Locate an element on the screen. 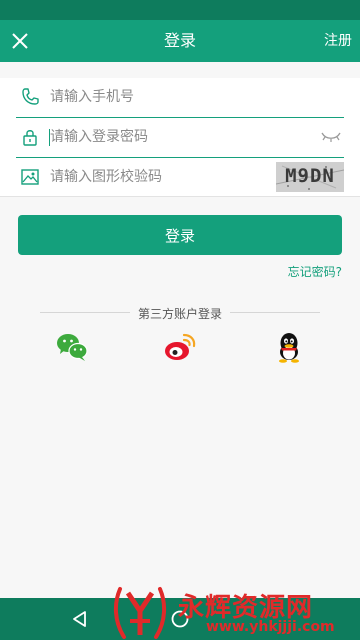  phone-icon is located at coordinates (30, 96).